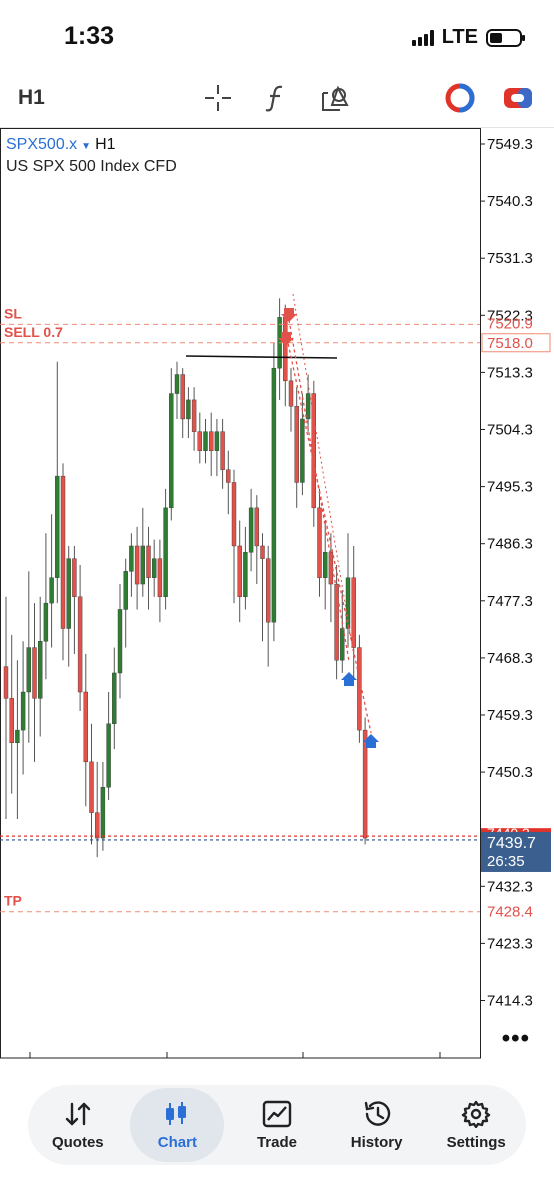 This screenshot has height=1200, width=554. I want to click on sell-label: SELL 0.7, so click(33, 332).